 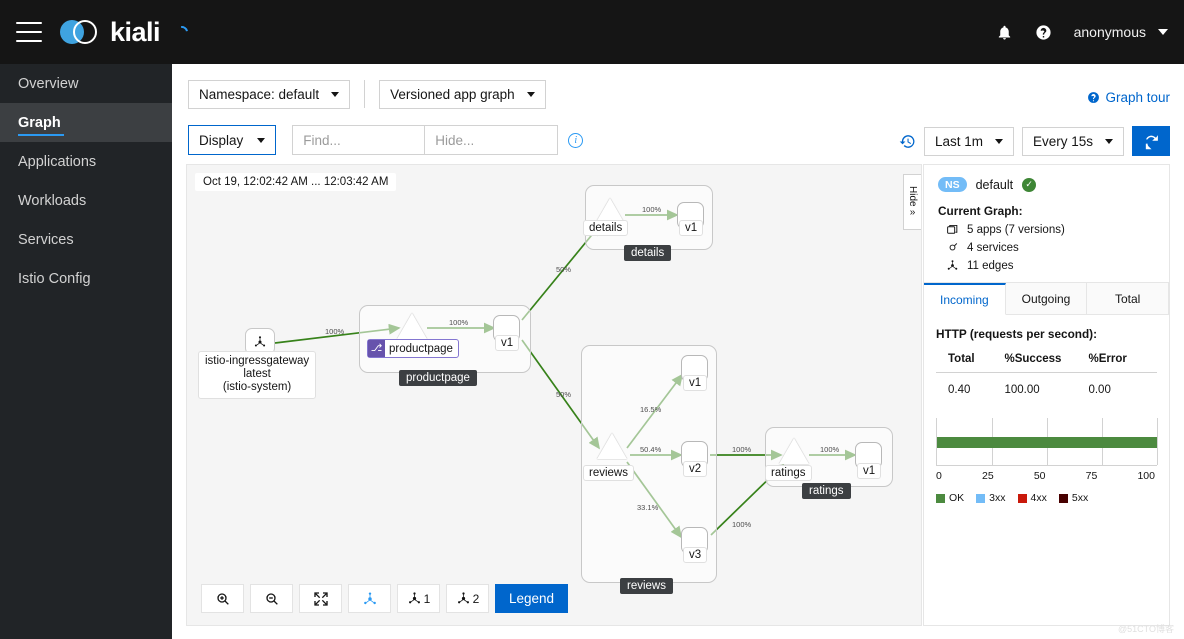 I want to click on layout-icon, so click(x=414, y=598).